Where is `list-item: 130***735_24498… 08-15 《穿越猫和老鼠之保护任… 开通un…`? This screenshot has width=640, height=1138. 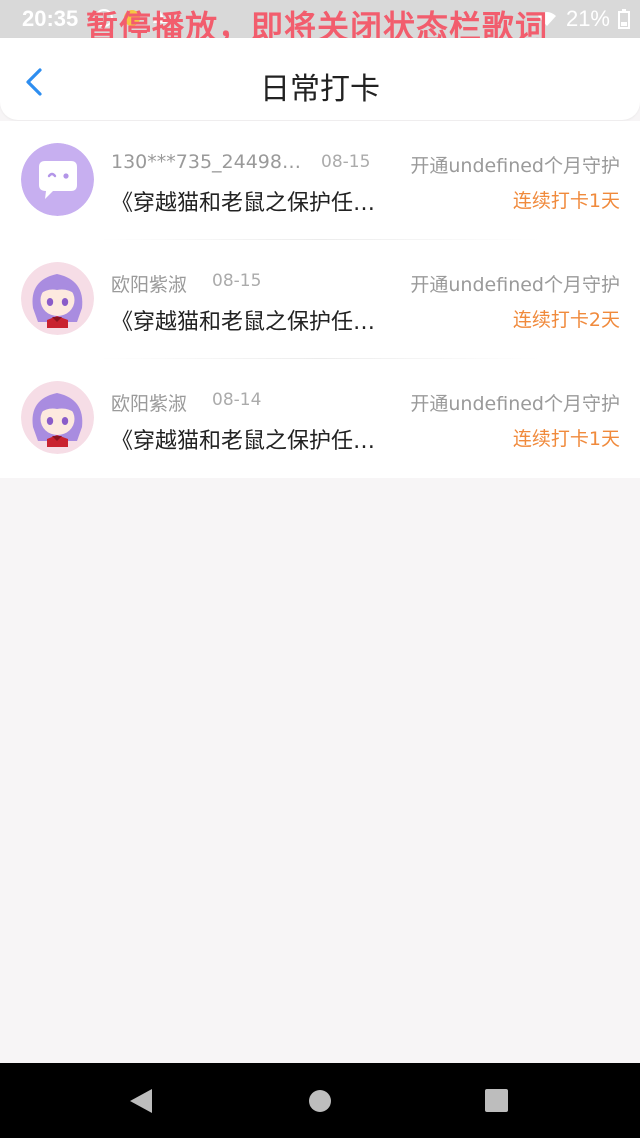
list-item: 130***735_24498… 08-15 《穿越猫和老鼠之保护任… 开通un… is located at coordinates (320, 180).